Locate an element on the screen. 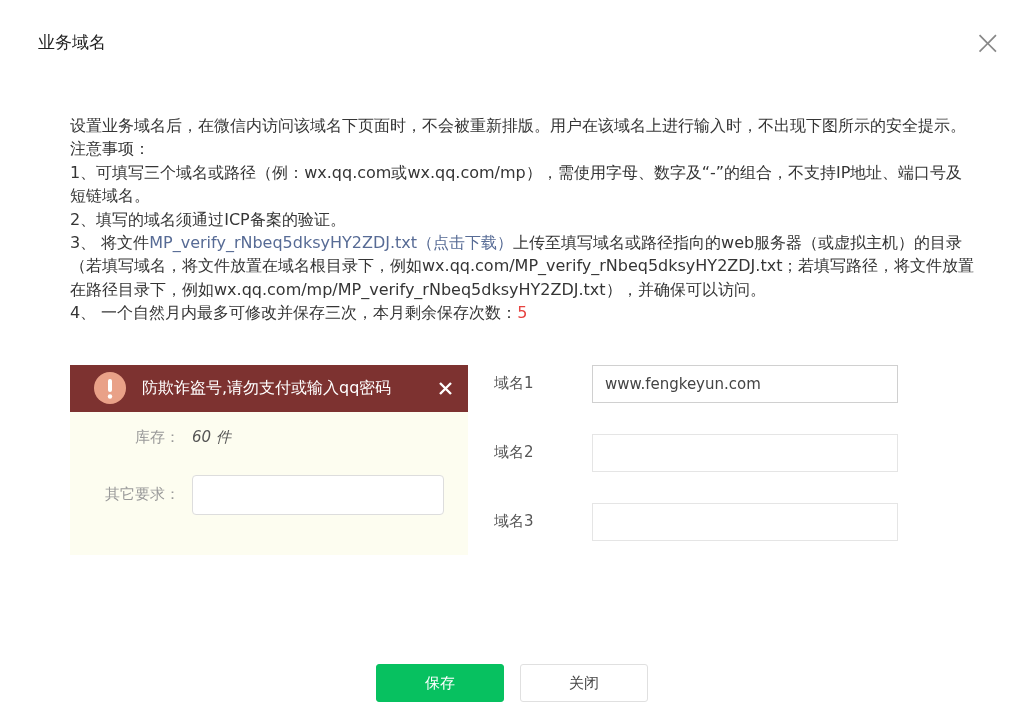 The height and width of the screenshot is (717, 1024). close-button: × is located at coordinates (987, 42).